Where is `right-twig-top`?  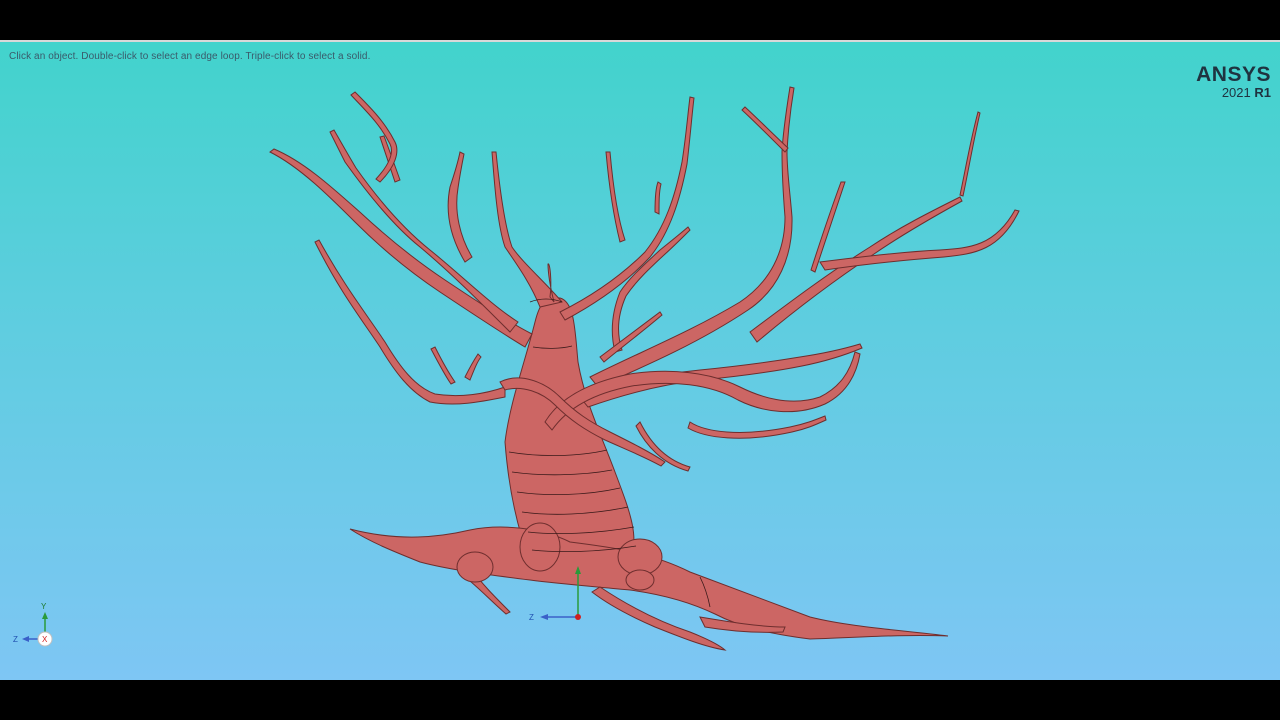
right-twig-top is located at coordinates (970, 154).